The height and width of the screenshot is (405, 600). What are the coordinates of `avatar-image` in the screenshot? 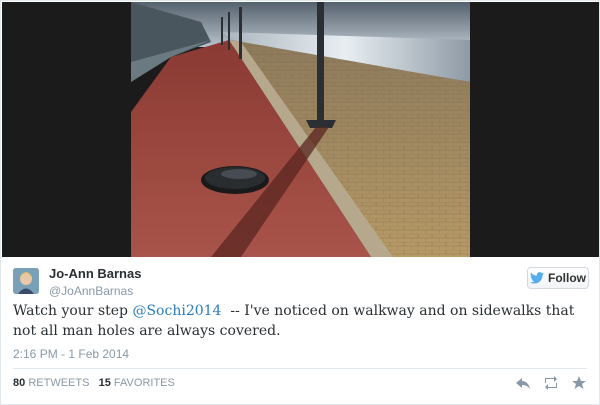 It's located at (26, 281).